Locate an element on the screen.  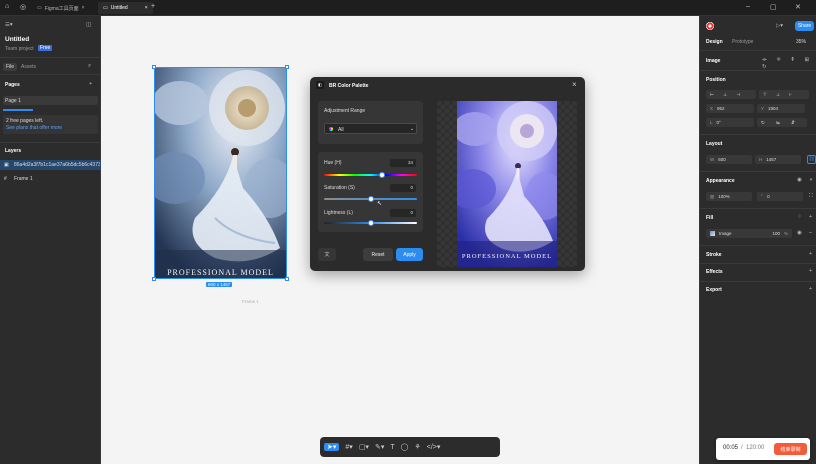
new-tab-button: + is located at coordinates (153, 6).